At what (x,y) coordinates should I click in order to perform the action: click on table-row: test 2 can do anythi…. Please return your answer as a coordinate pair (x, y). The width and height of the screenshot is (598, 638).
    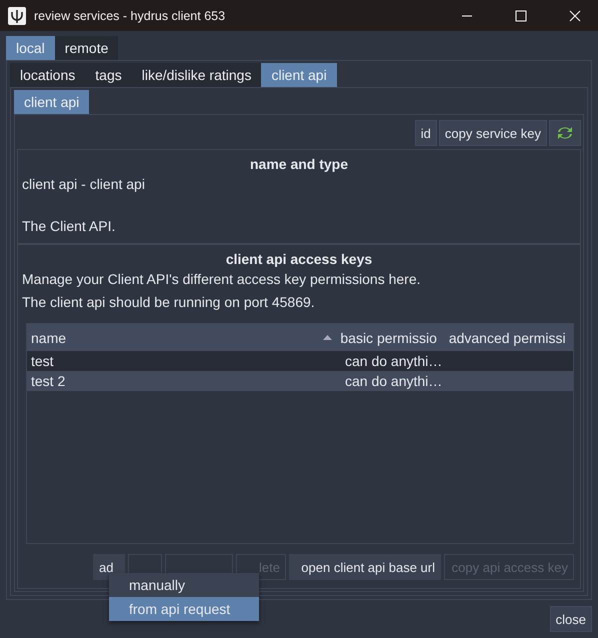
    Looking at the image, I should click on (300, 381).